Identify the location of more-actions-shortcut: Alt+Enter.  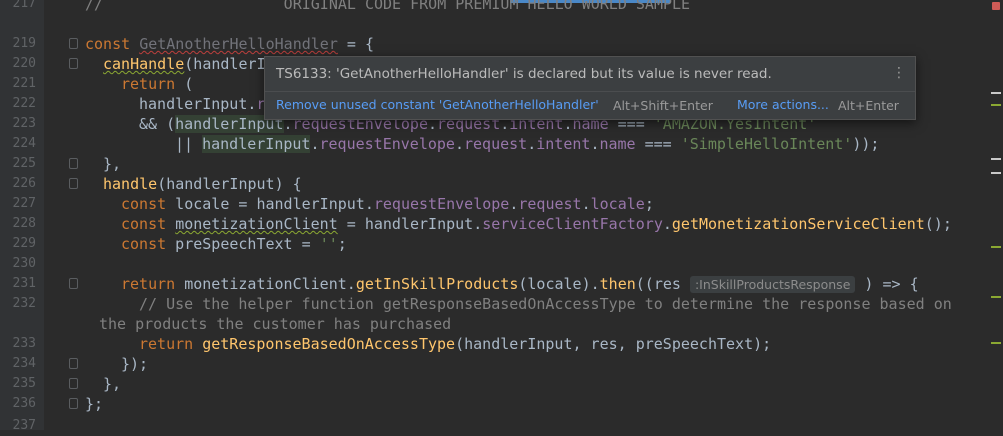
(868, 105).